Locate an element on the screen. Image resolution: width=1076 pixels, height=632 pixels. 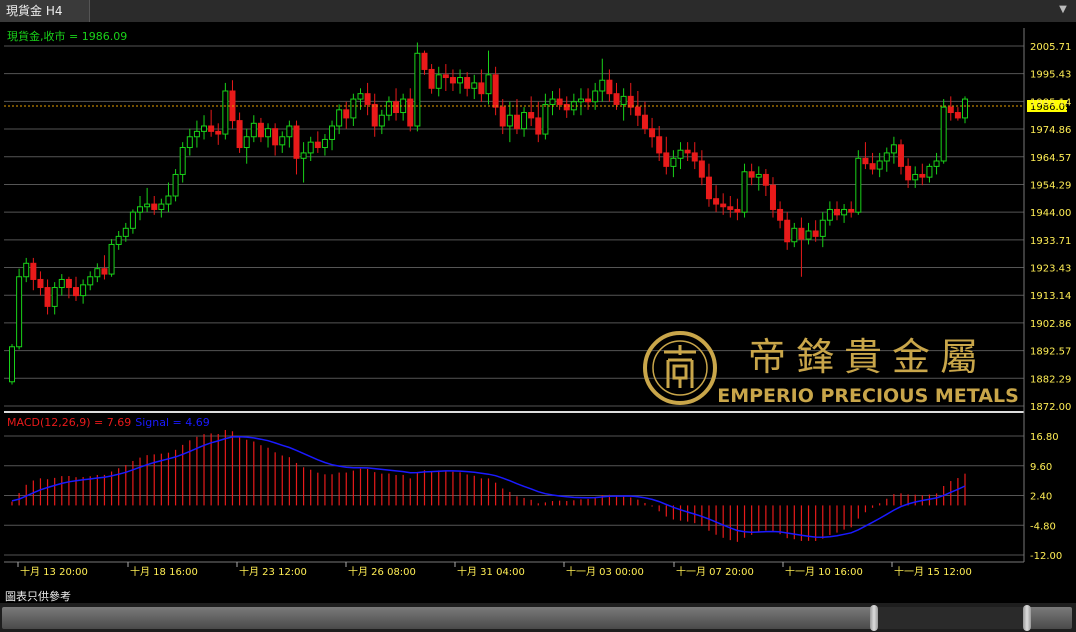
logo-english-text: EMPERIO PRECIOUS METALS is located at coordinates (868, 396).